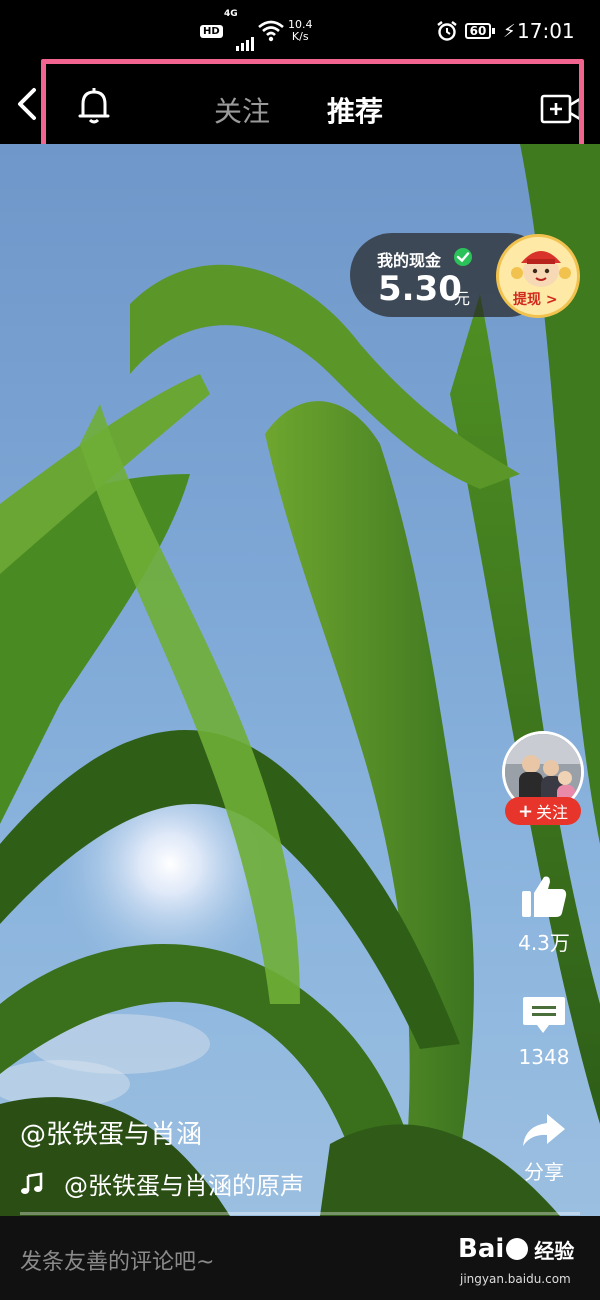  What do you see at coordinates (271, 31) in the screenshot?
I see `wifi-icon` at bounding box center [271, 31].